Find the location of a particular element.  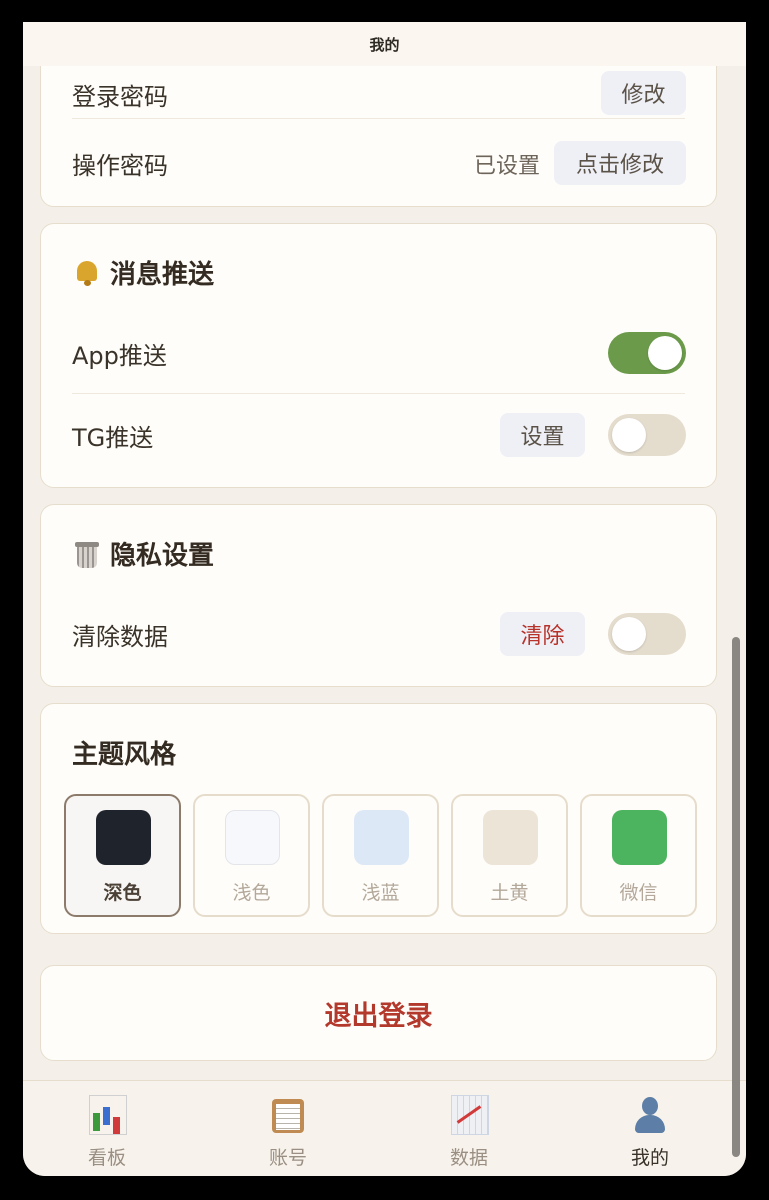

login-password-edit-button: 修改 is located at coordinates (643, 93).